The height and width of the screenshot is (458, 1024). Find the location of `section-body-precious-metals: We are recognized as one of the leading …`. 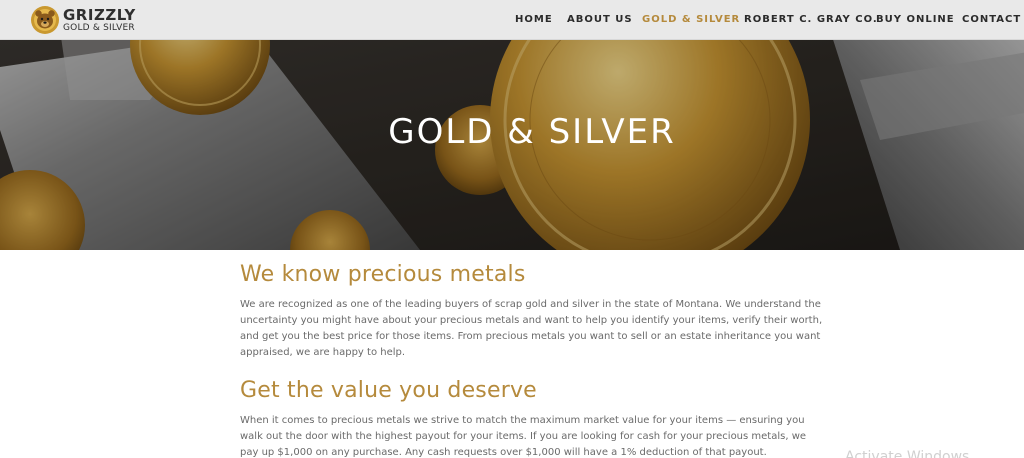

section-body-precious-metals: We are recognized as one of the leading … is located at coordinates (531, 328).